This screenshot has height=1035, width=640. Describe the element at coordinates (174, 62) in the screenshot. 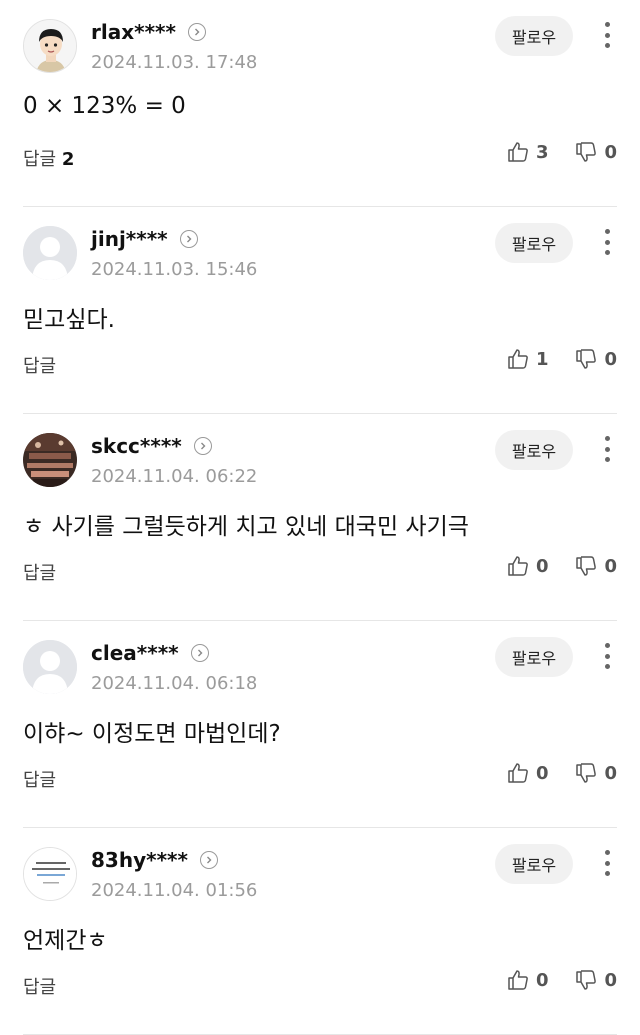

I see `comment-date: 2024.11.03. 17:48` at that location.